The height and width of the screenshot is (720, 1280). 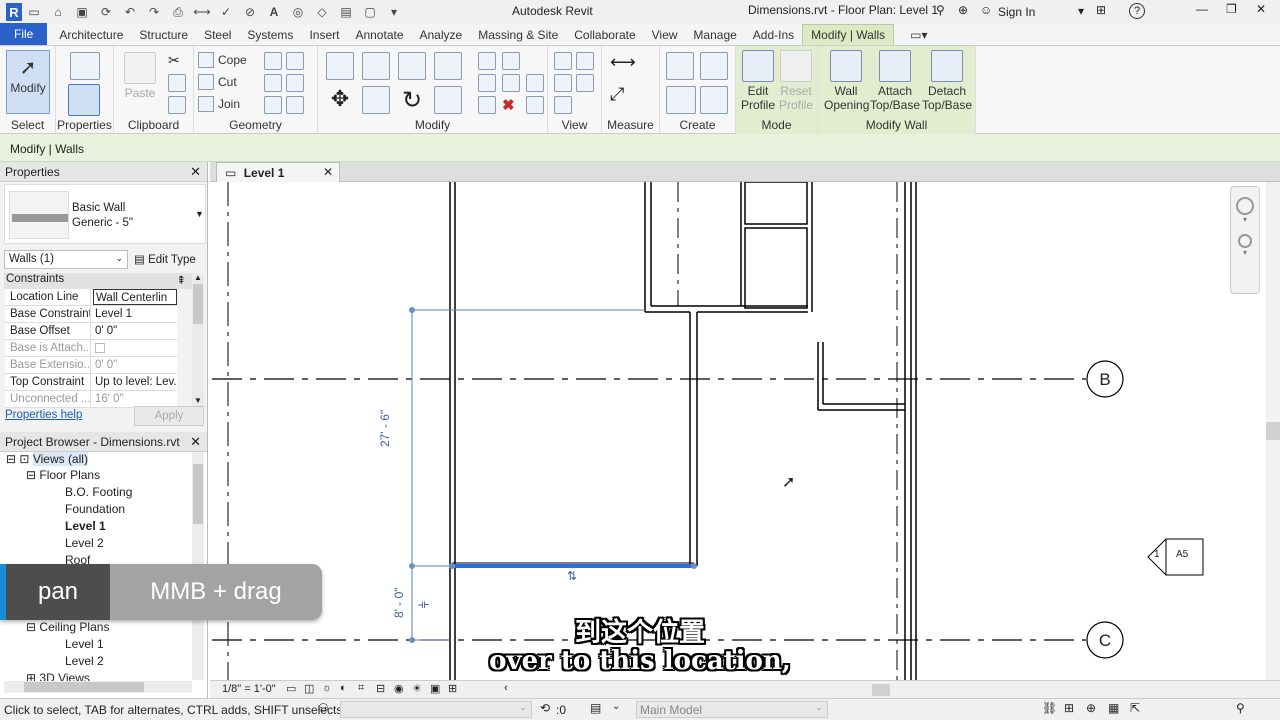 I want to click on canvas-vscrollbar, so click(x=1273, y=432).